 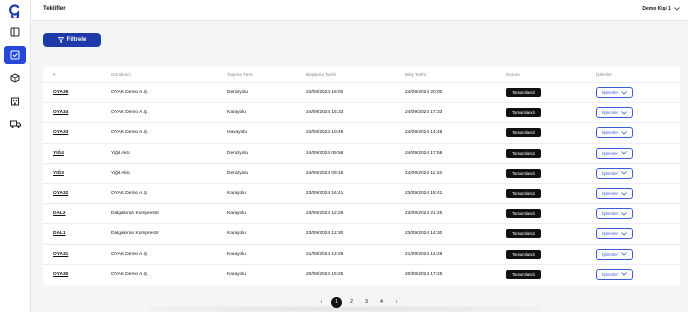 What do you see at coordinates (321, 74) in the screenshot?
I see `column-header: Başlama Tarihi` at bounding box center [321, 74].